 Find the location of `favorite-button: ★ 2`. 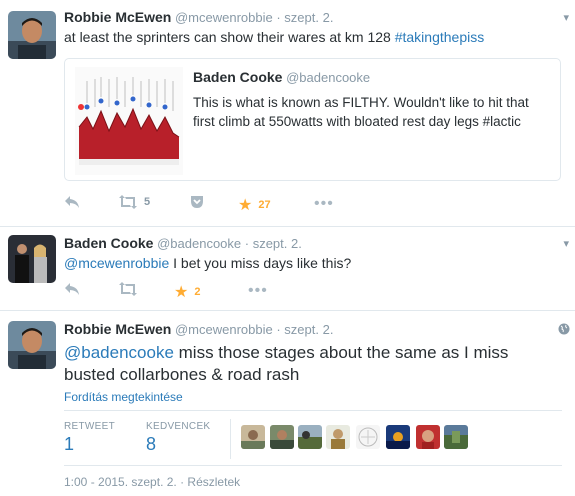

favorite-button: ★ 2 is located at coordinates (187, 292).